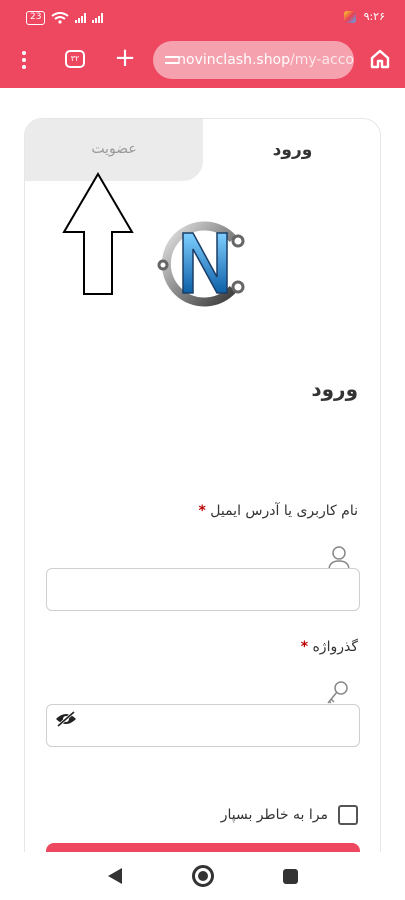 This screenshot has height=900, width=405. Describe the element at coordinates (125, 58) in the screenshot. I see `plus-icon: +` at that location.